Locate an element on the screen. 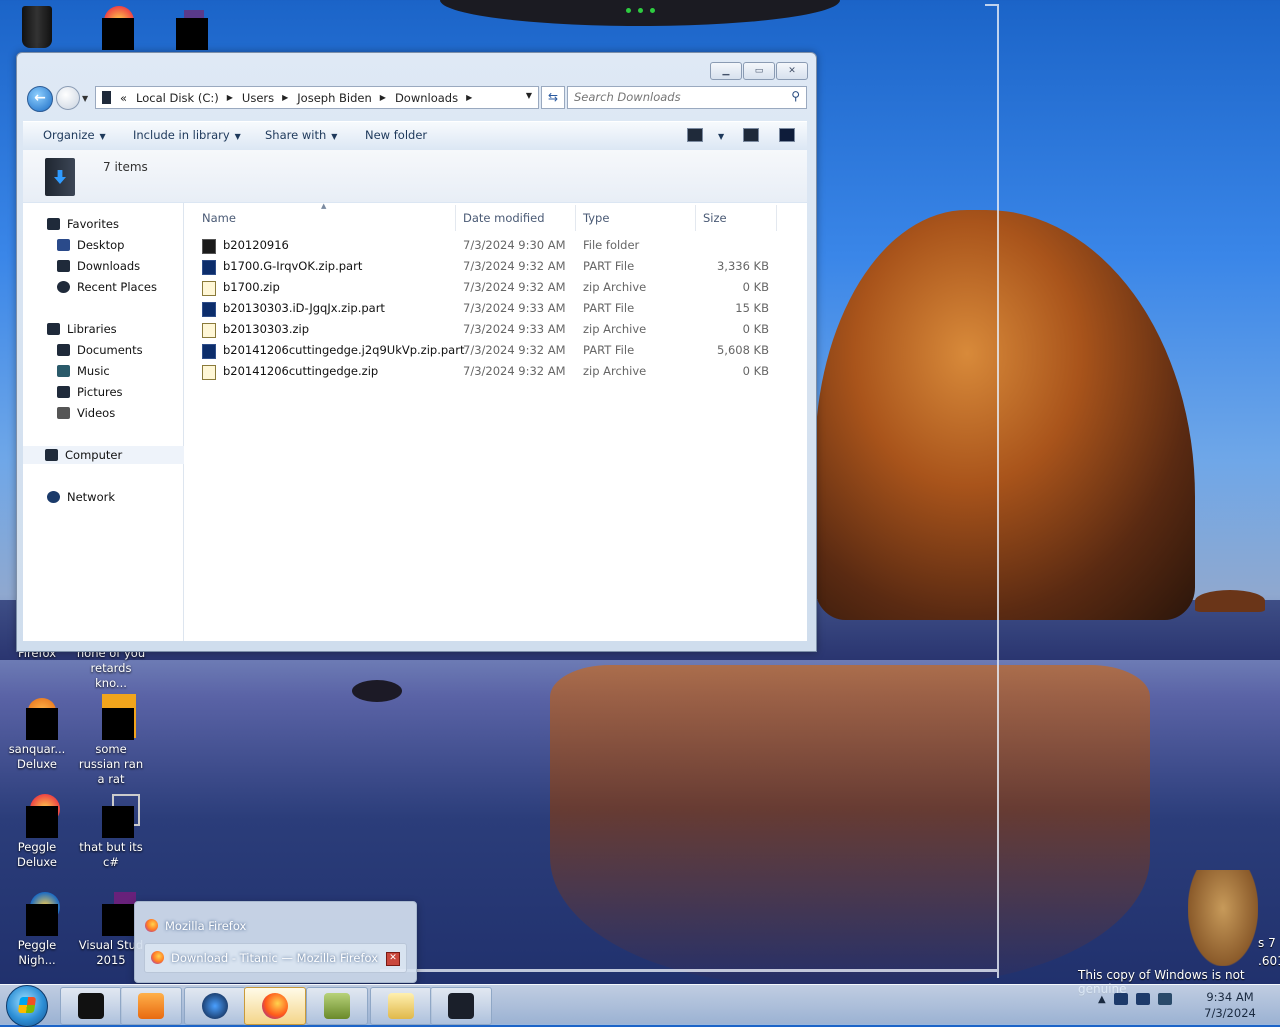 This screenshot has height=1027, width=1280. taskbar-button-explorer-dark is located at coordinates (91, 1006).